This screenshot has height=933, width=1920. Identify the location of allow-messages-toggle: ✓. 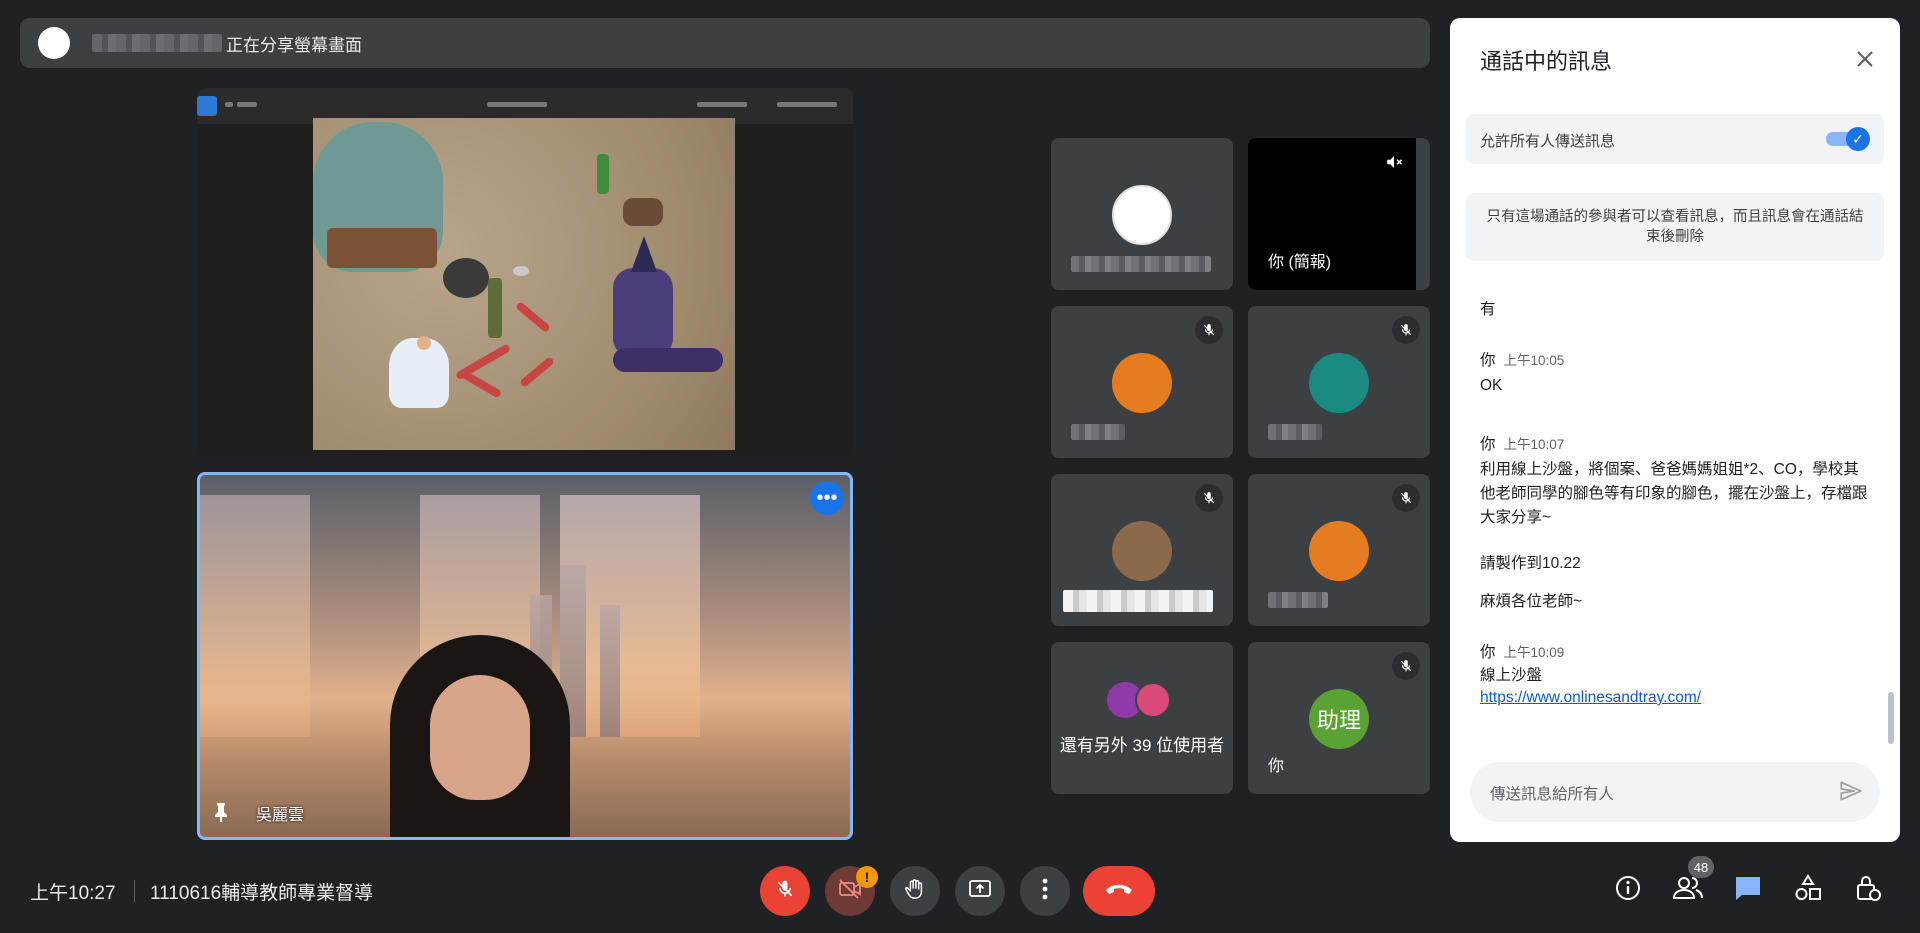
(1848, 139).